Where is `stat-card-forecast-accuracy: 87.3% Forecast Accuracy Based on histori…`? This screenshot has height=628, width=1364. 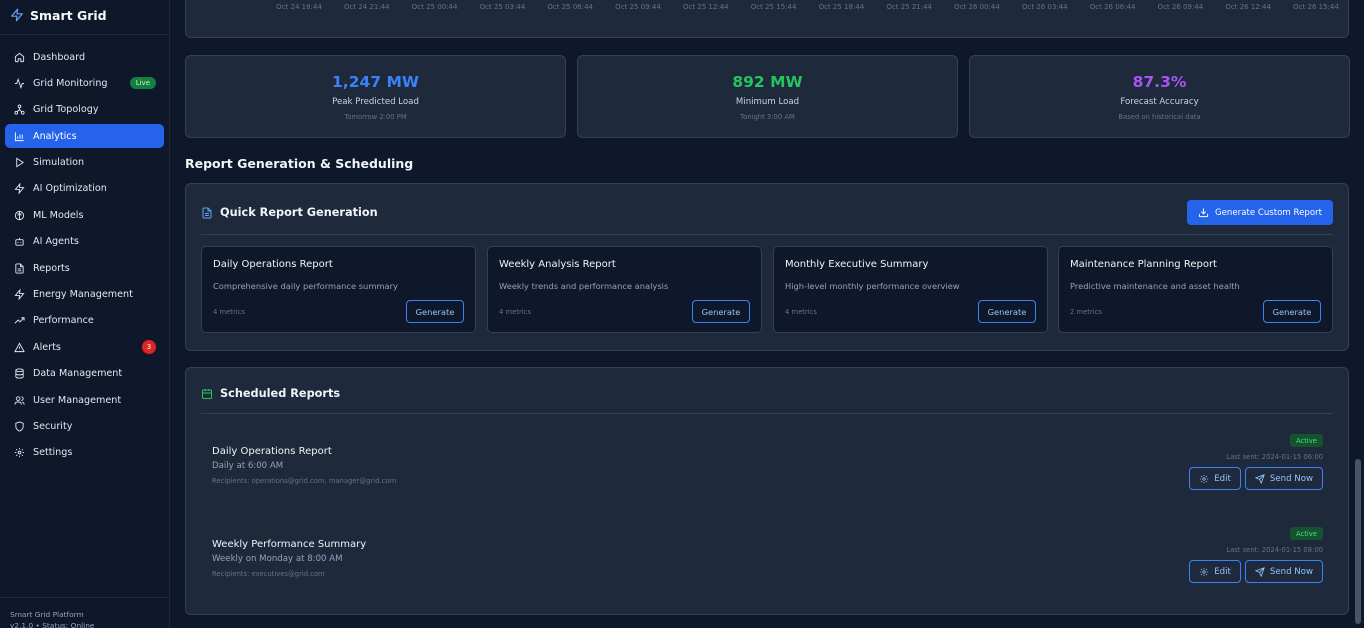 stat-card-forecast-accuracy: 87.3% Forecast Accuracy Based on histori… is located at coordinates (1159, 96).